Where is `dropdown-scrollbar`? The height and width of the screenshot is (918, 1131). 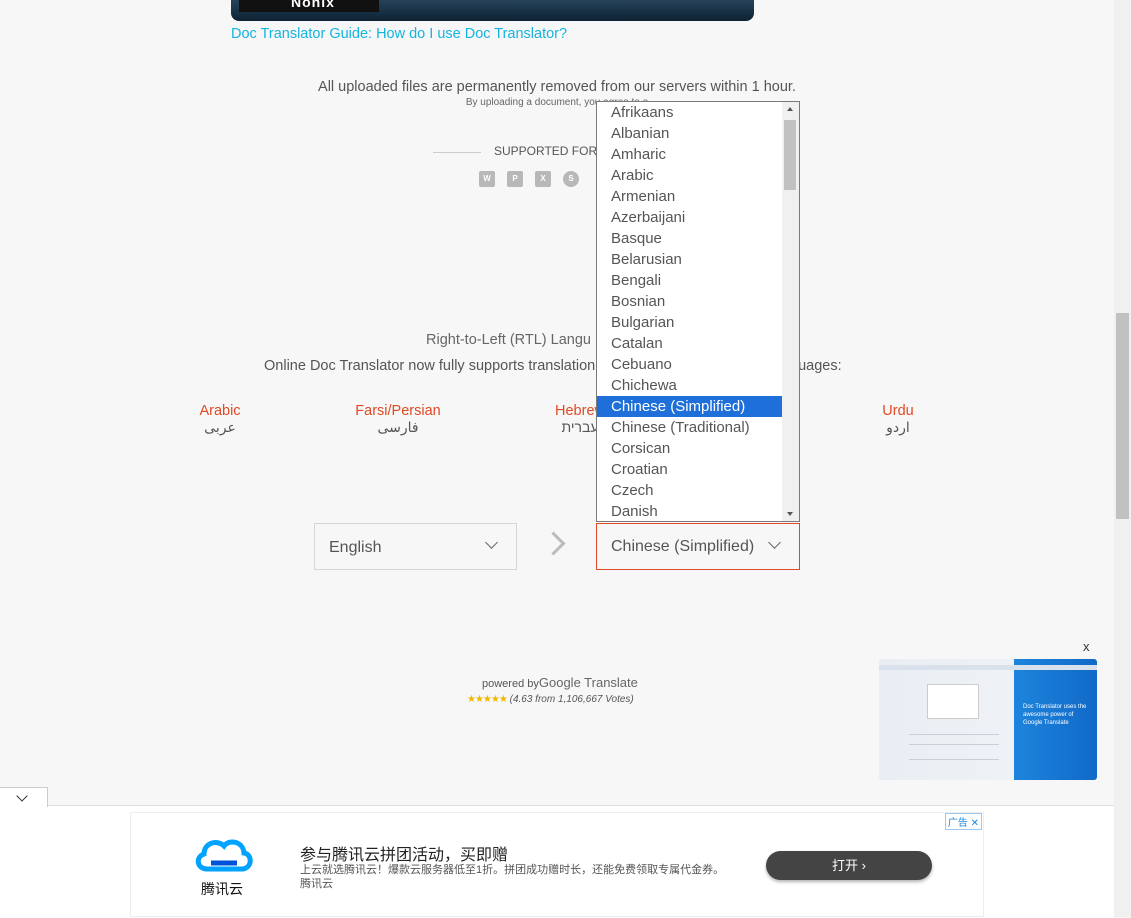
dropdown-scrollbar is located at coordinates (790, 311).